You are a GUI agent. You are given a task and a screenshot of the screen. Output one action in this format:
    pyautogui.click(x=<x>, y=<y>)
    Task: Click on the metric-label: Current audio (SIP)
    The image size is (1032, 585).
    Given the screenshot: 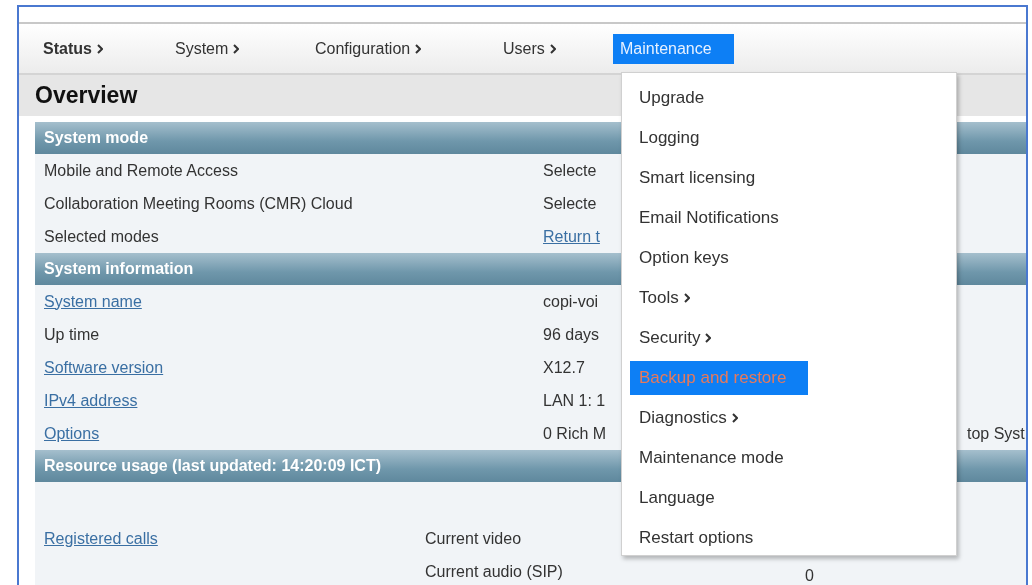 What is the action you would take?
    pyautogui.click(x=494, y=571)
    